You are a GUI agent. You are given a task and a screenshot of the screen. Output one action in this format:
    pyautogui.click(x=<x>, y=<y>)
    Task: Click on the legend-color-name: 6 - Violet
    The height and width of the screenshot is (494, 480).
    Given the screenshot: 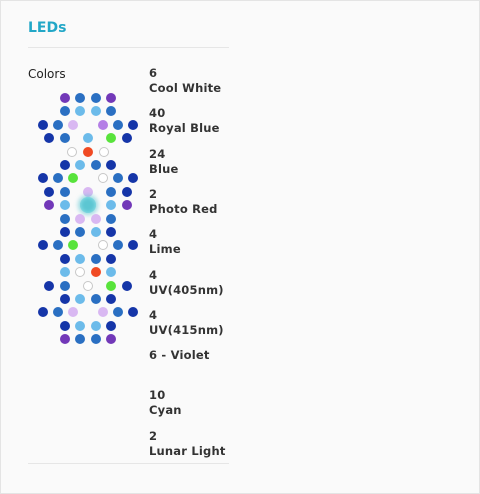 What is the action you would take?
    pyautogui.click(x=179, y=355)
    